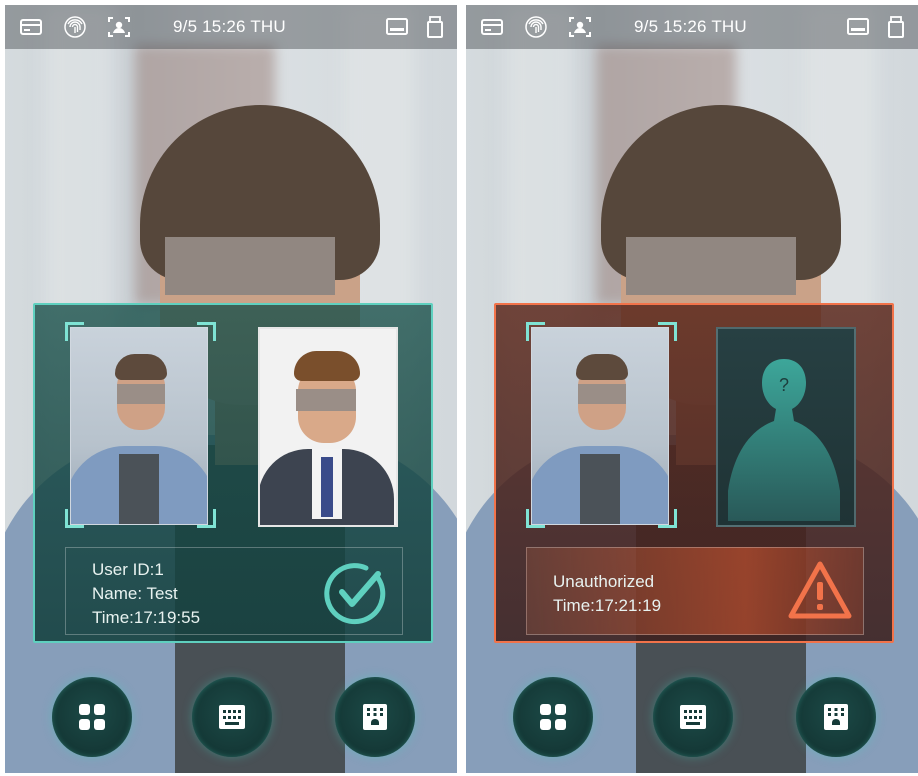 The height and width of the screenshot is (776, 918). Describe the element at coordinates (604, 581) in the screenshot. I see `unauthorized-label: Unauthorized` at that location.